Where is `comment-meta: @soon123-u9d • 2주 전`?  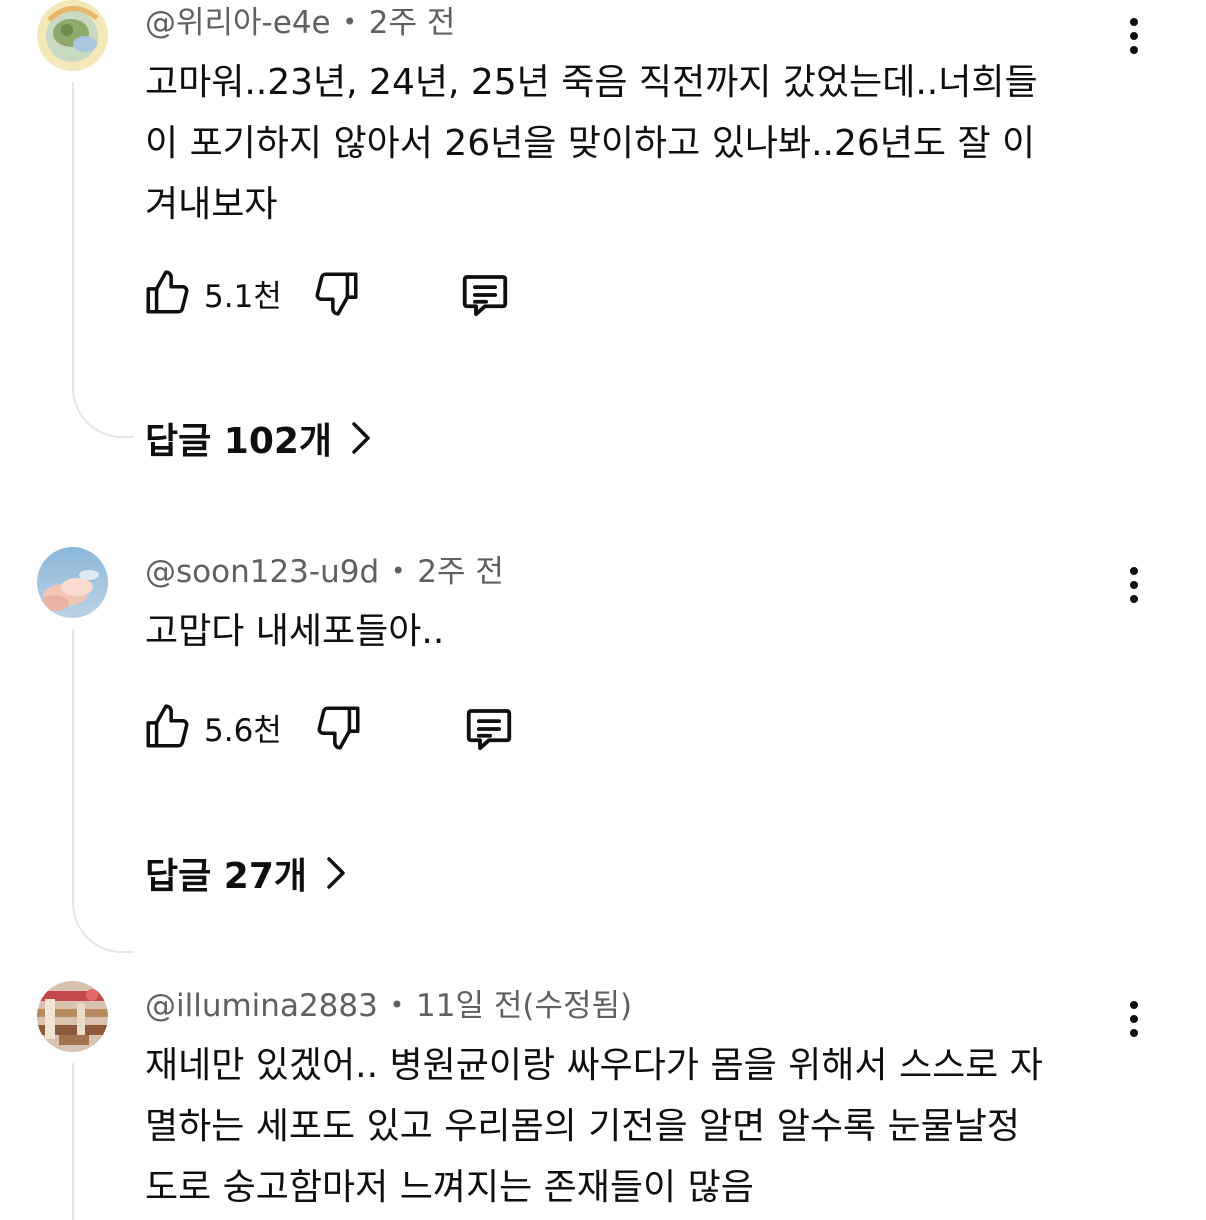 comment-meta: @soon123-u9d • 2주 전 is located at coordinates (324, 571).